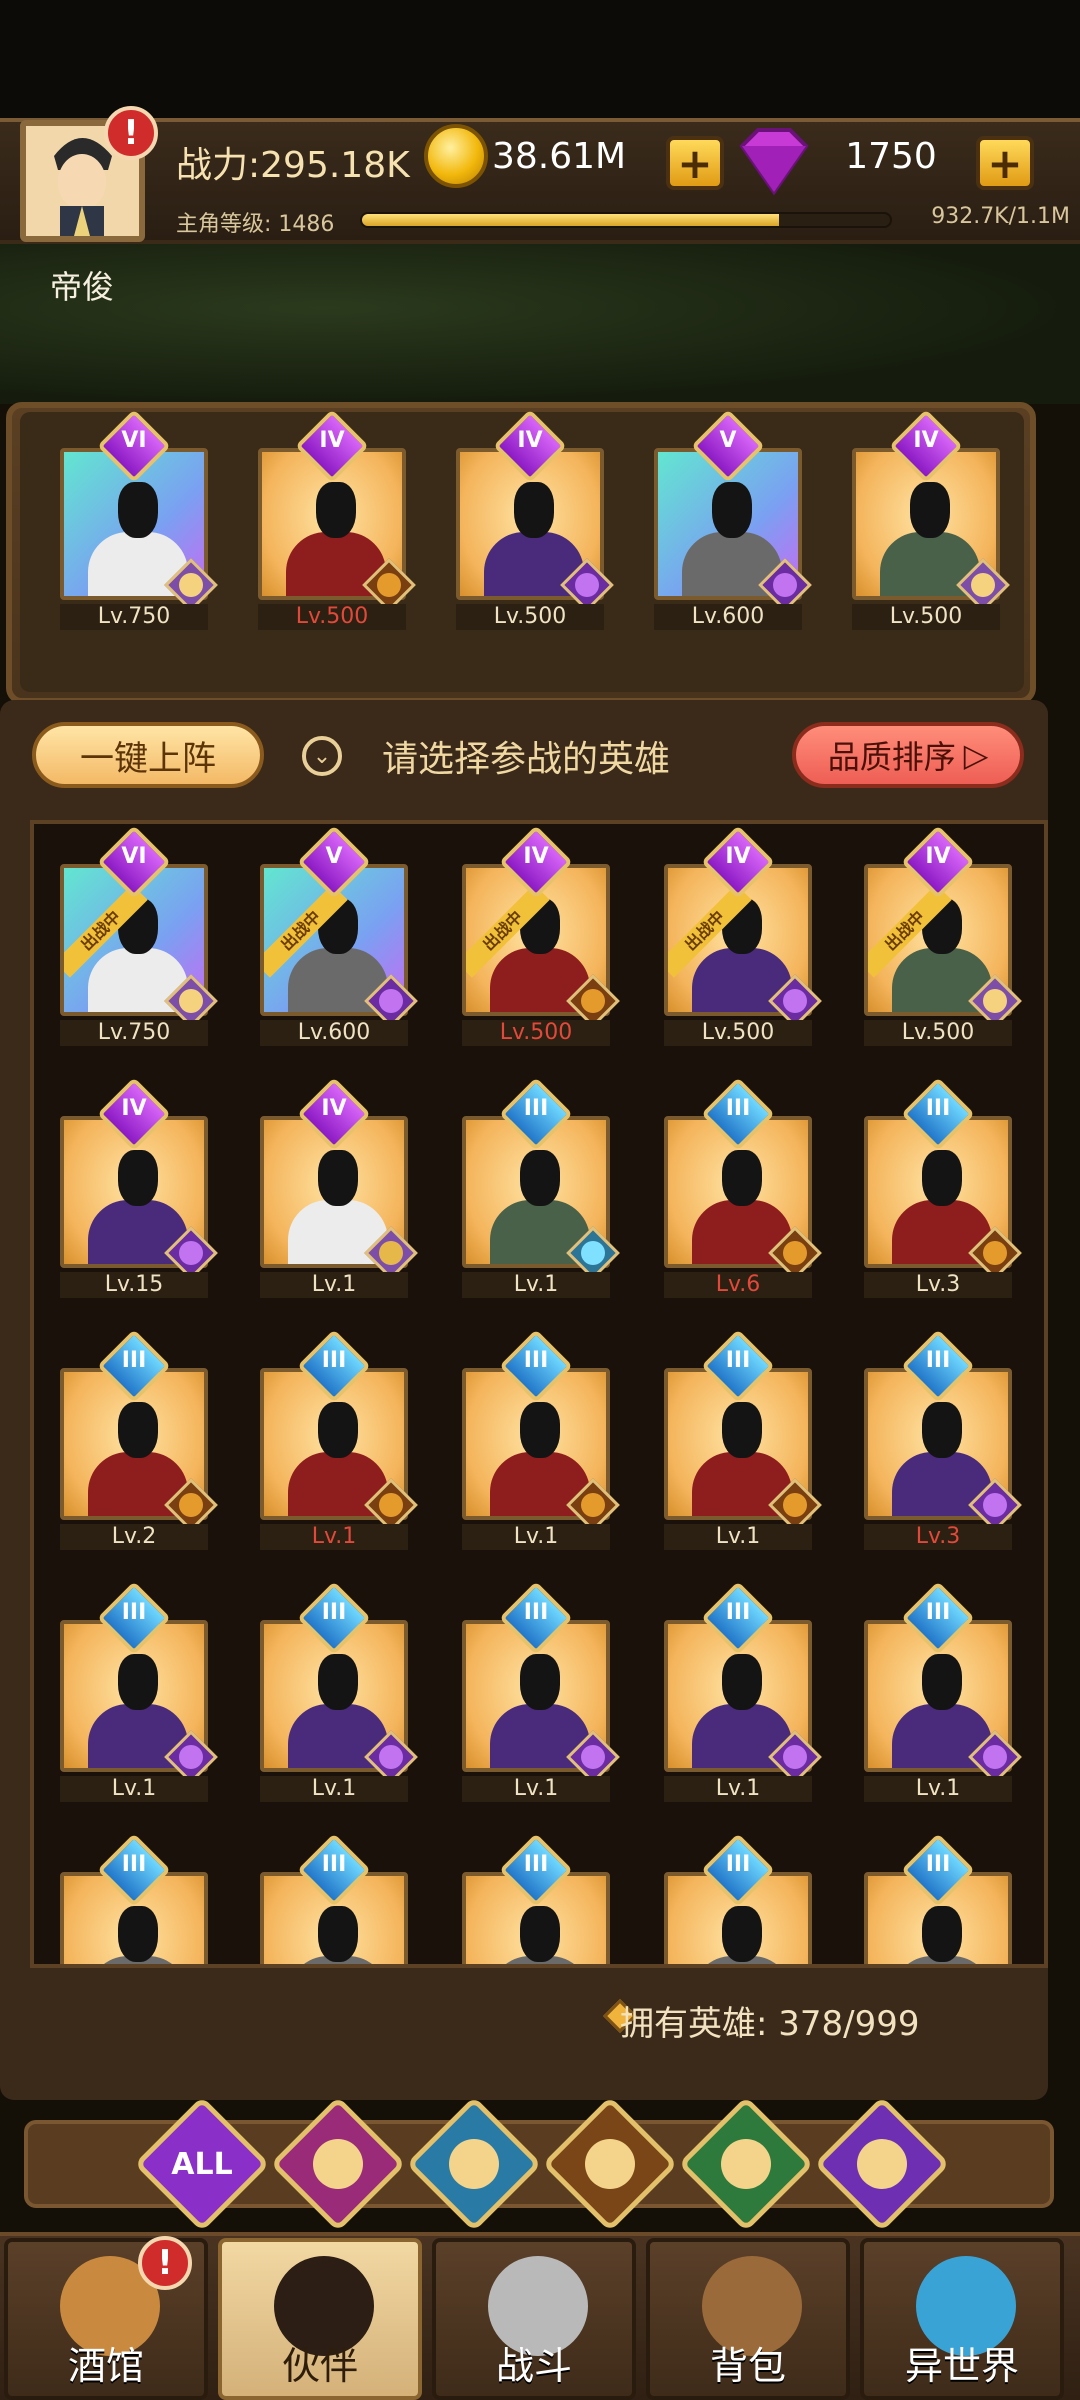 The image size is (1080, 2400). Describe the element at coordinates (1005, 163) in the screenshot. I see `add-gems-button: +` at that location.